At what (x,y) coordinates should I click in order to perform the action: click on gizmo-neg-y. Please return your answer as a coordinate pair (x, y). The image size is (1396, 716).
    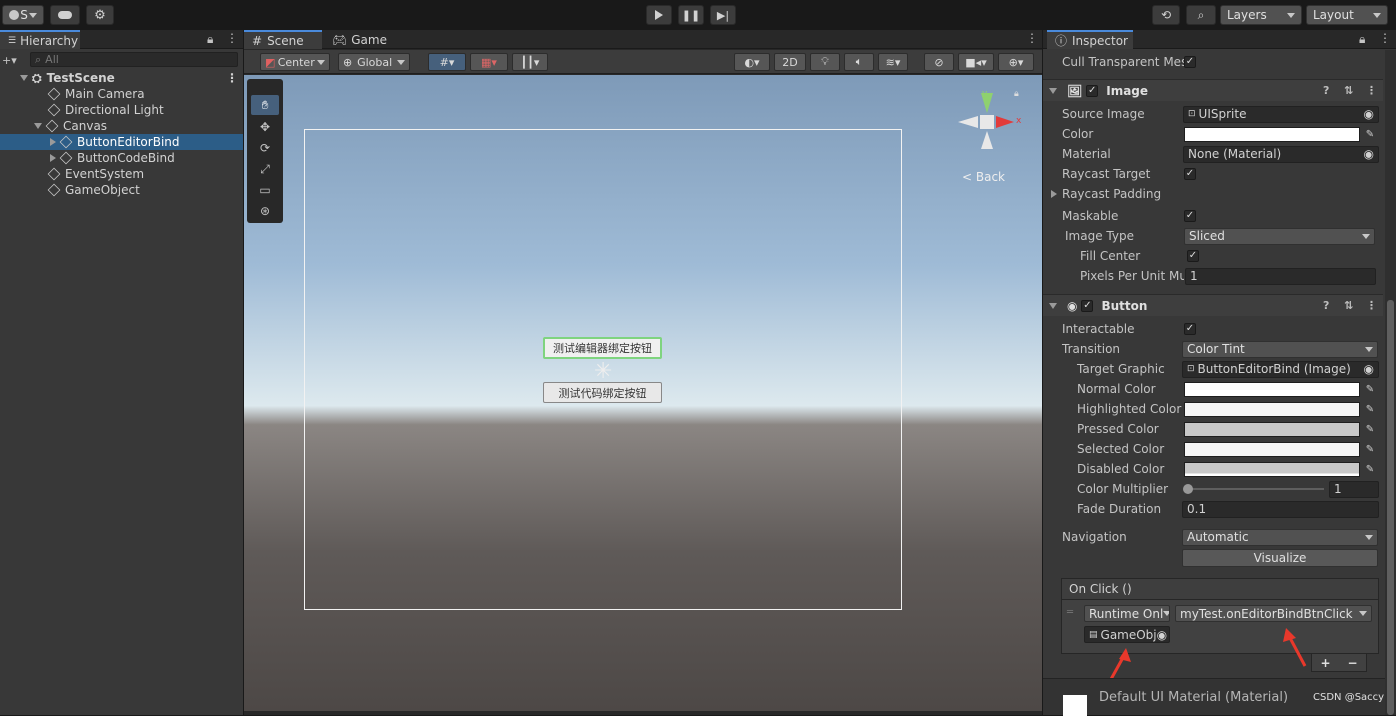
    Looking at the image, I should click on (987, 140).